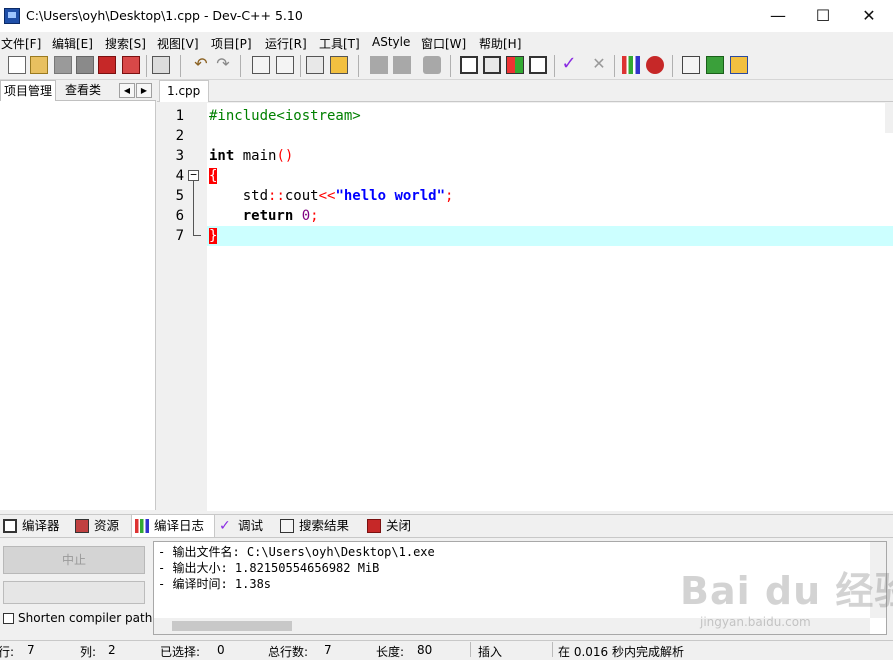  Describe the element at coordinates (889, 118) in the screenshot. I see `editor-scrollbar` at that location.